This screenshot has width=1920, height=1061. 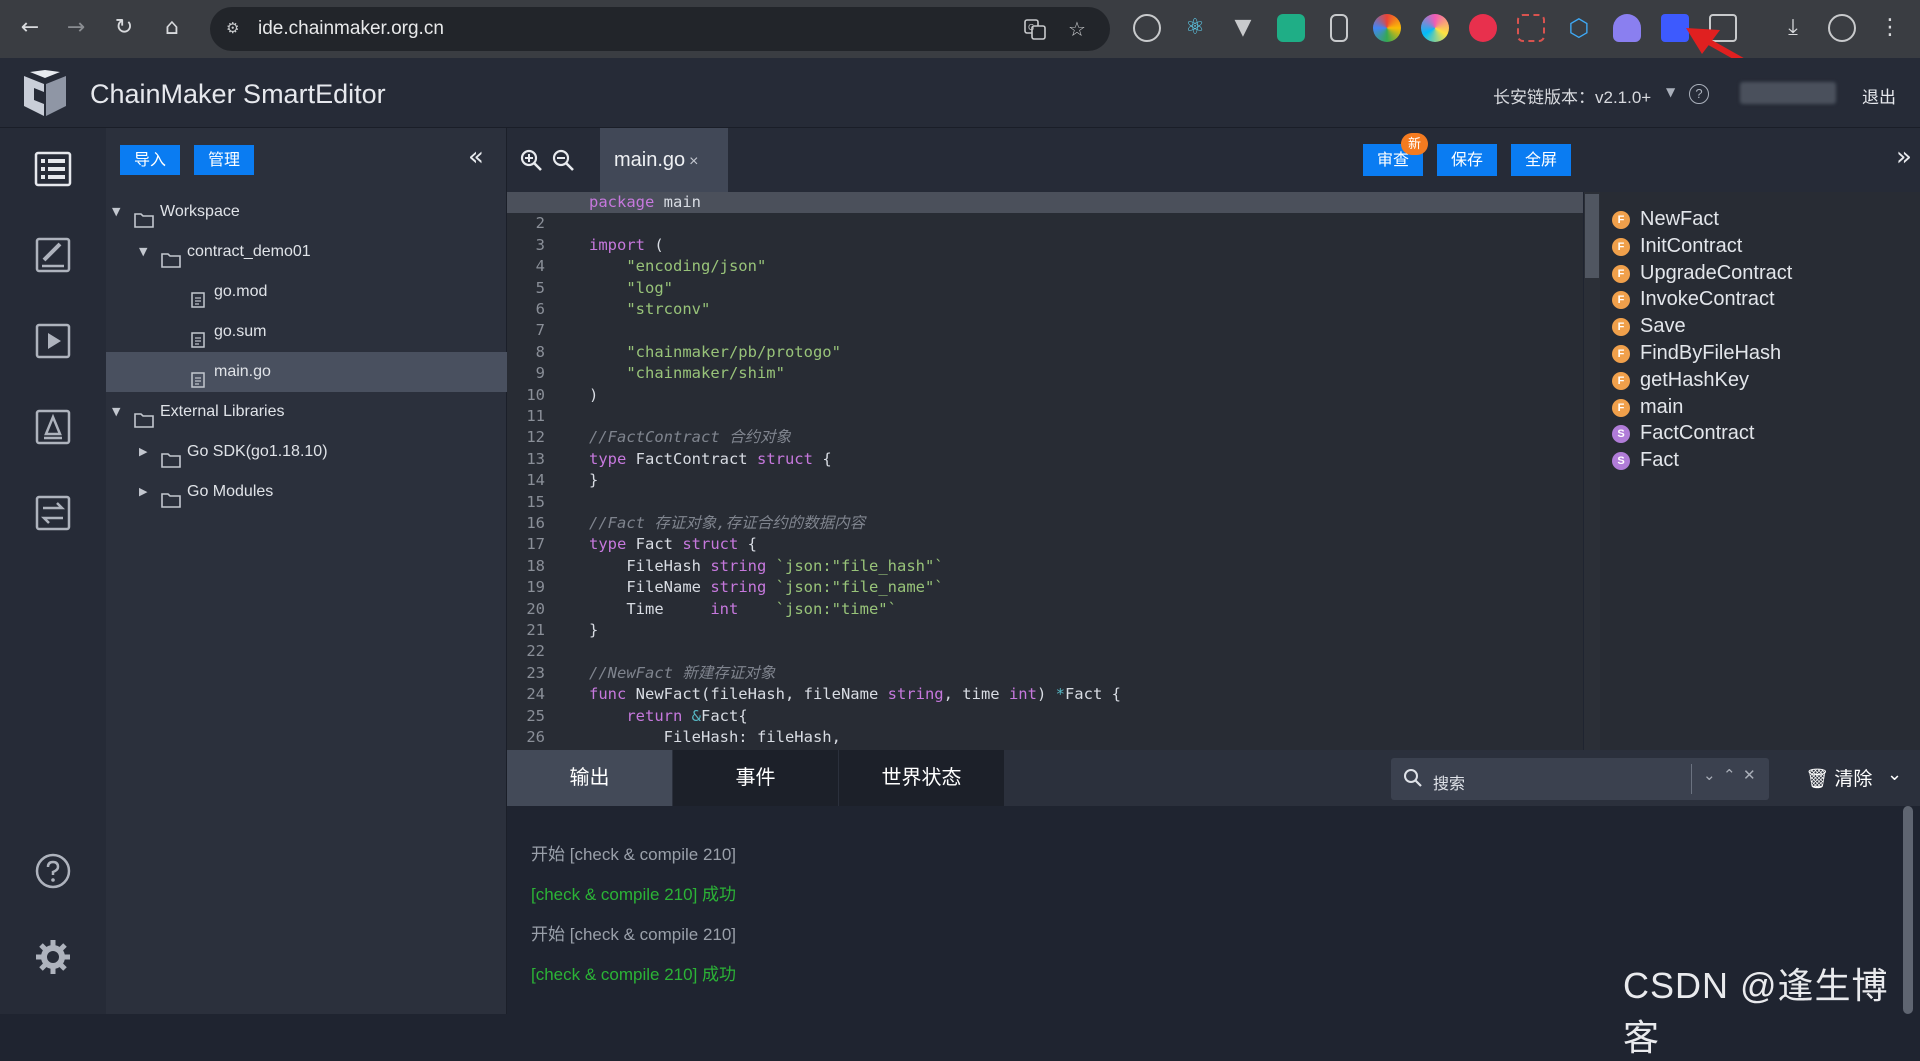 I want to click on code-line: 2, so click(x=1045, y=223).